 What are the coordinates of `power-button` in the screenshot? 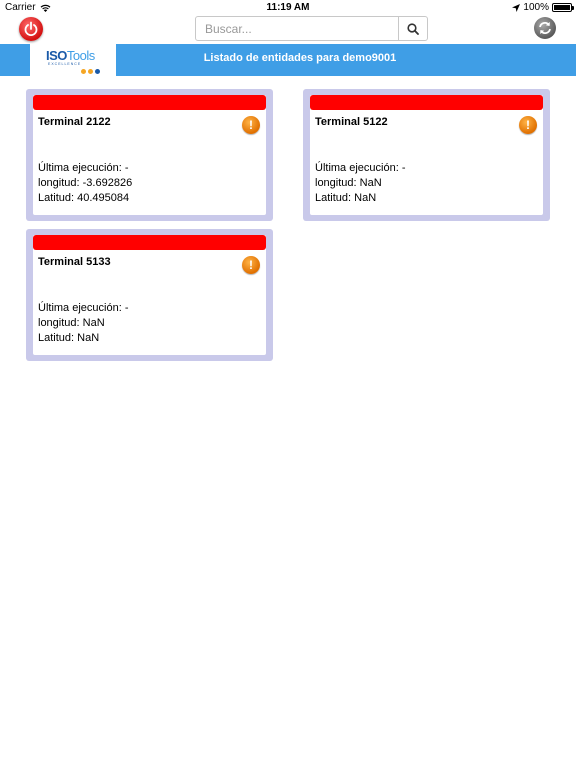 It's located at (31, 29).